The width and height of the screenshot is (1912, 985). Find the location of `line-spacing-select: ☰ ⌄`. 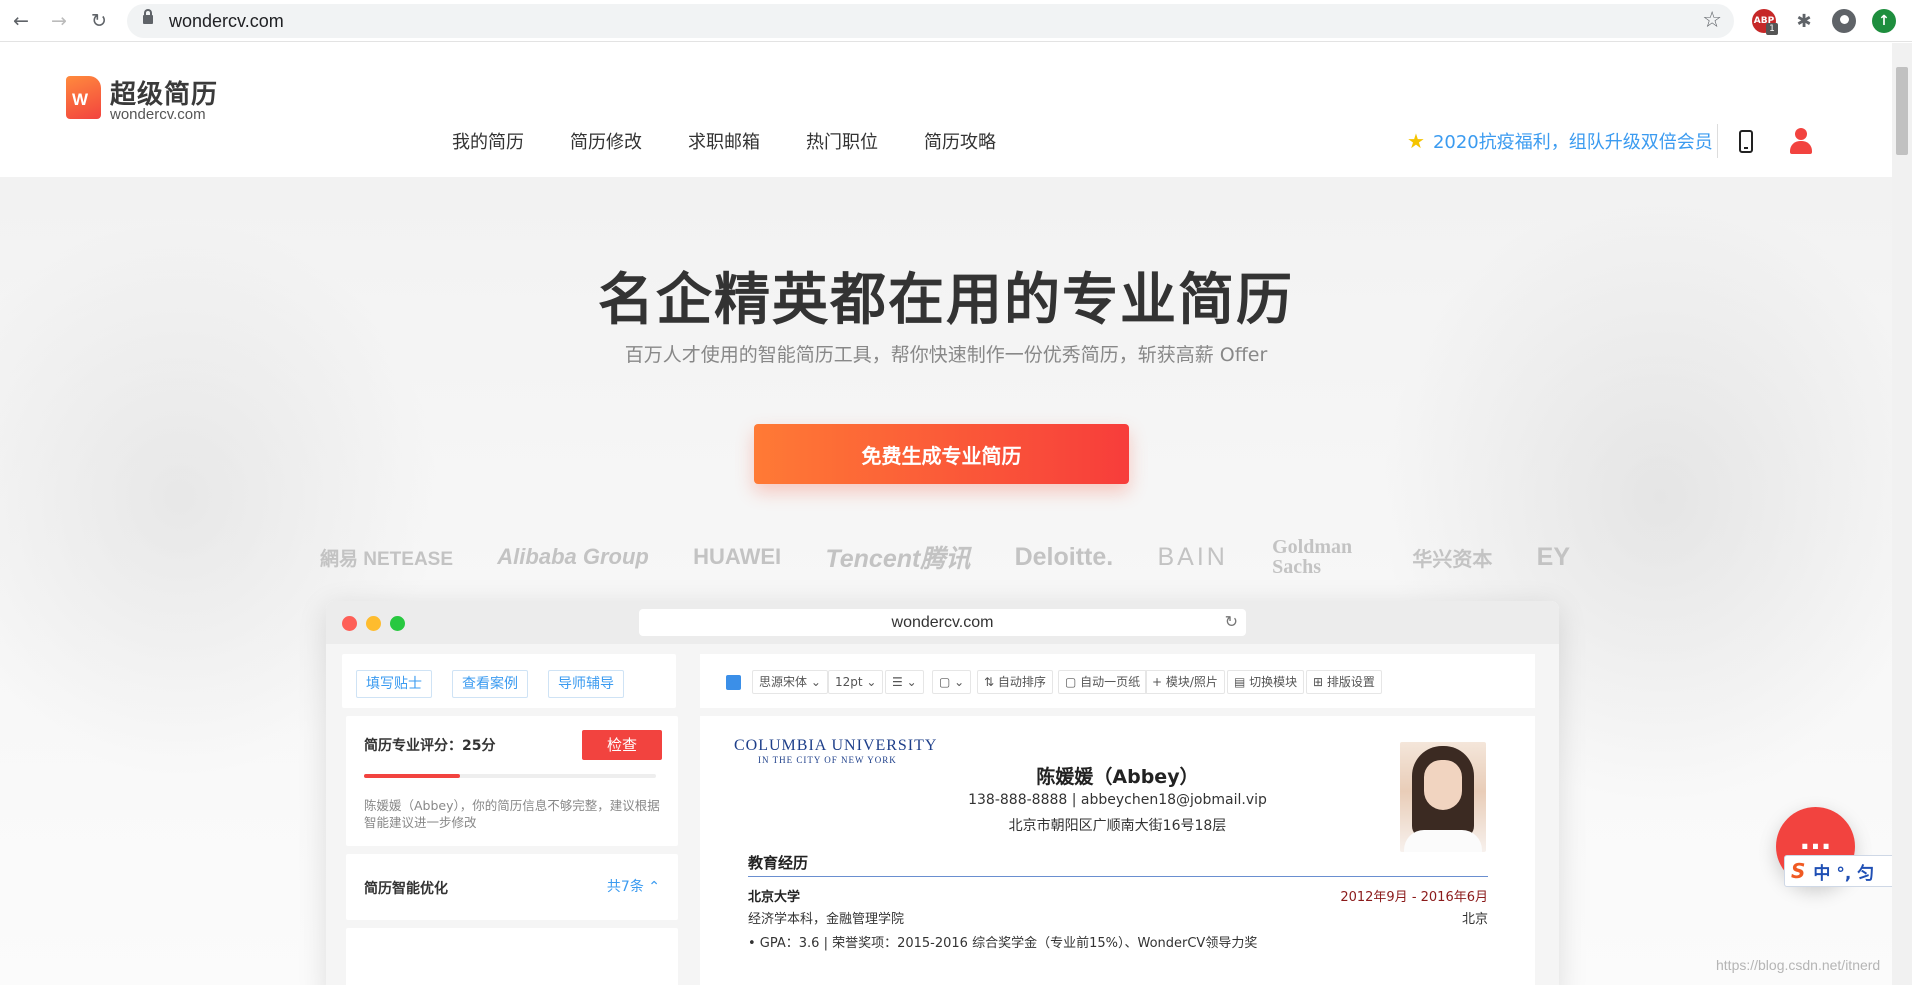

line-spacing-select: ☰ ⌄ is located at coordinates (904, 682).